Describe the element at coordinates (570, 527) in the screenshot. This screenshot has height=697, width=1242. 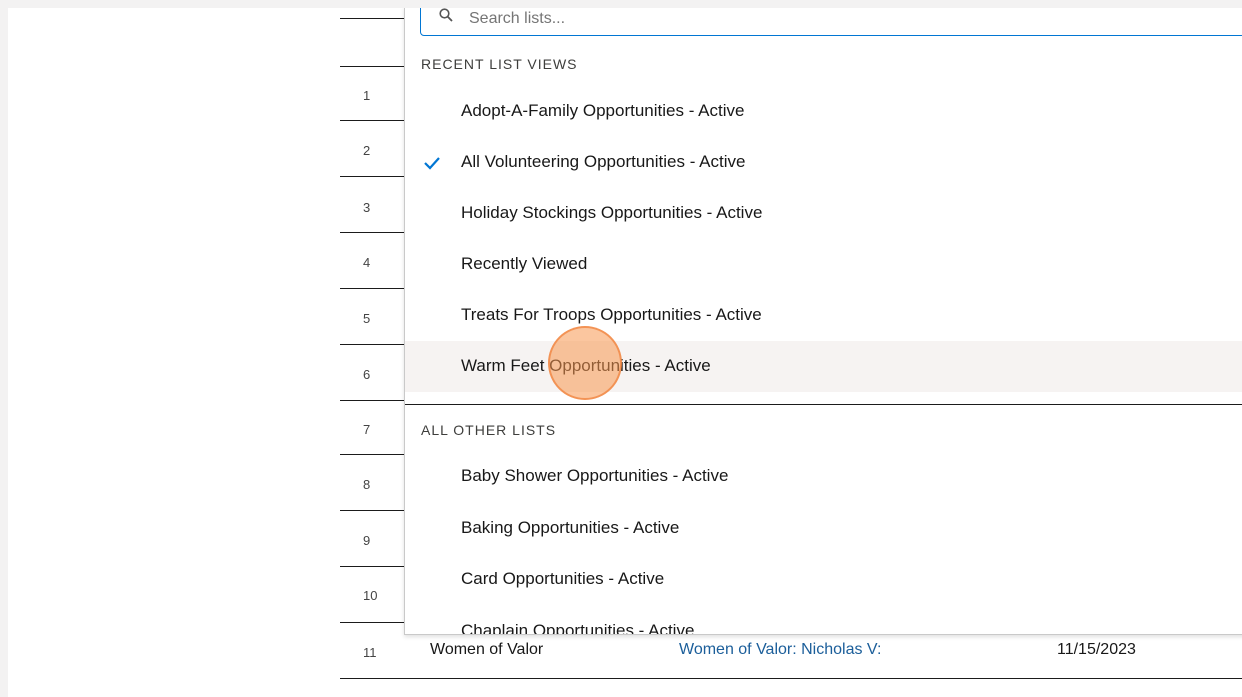
I see `list-option-label: Baking Opportunities - Active` at that location.